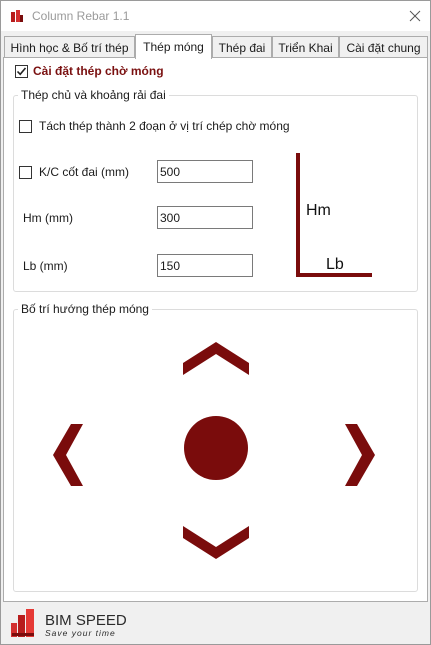 The width and height of the screenshot is (431, 645). Describe the element at coordinates (85, 309) in the screenshot. I see `group-direction-title: Bố trí hướng thép móng` at that location.